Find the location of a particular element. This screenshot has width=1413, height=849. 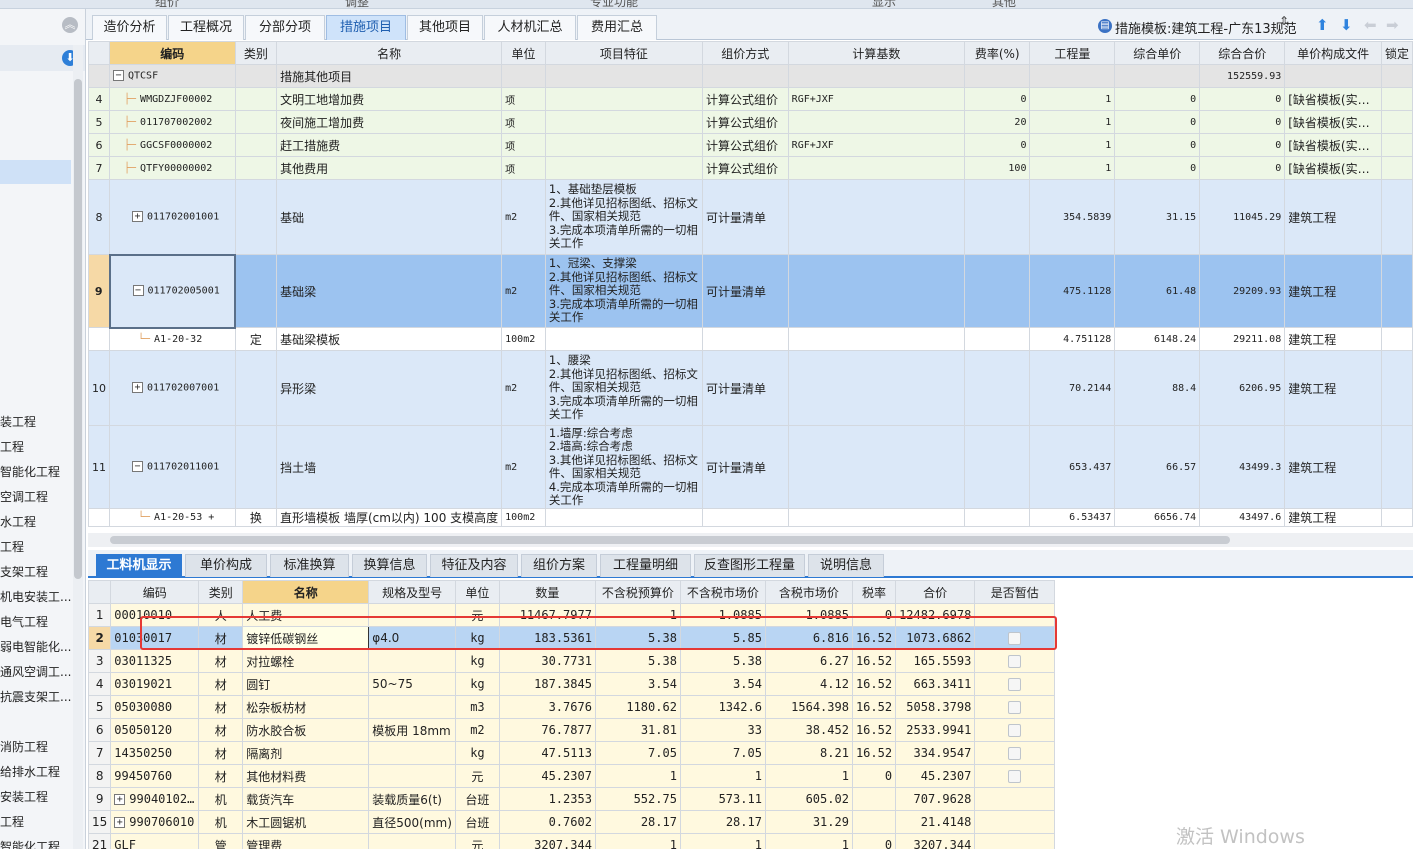

taxed-market-price-cell: 31.29 is located at coordinates (808, 822).